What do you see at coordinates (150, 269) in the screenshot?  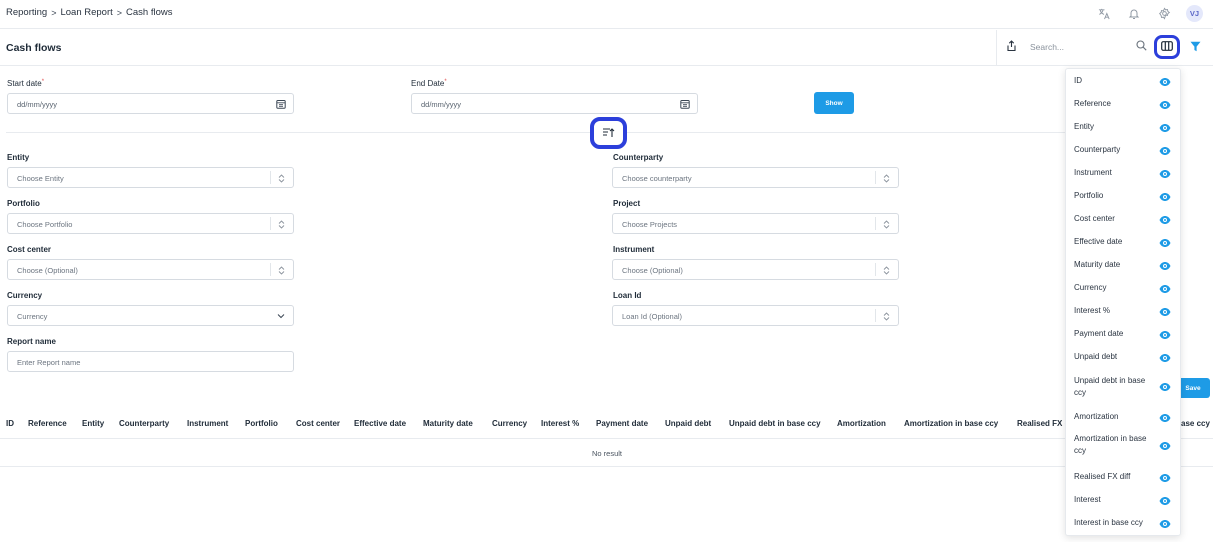 I see `cost-center-select: Choose (Optional)` at bounding box center [150, 269].